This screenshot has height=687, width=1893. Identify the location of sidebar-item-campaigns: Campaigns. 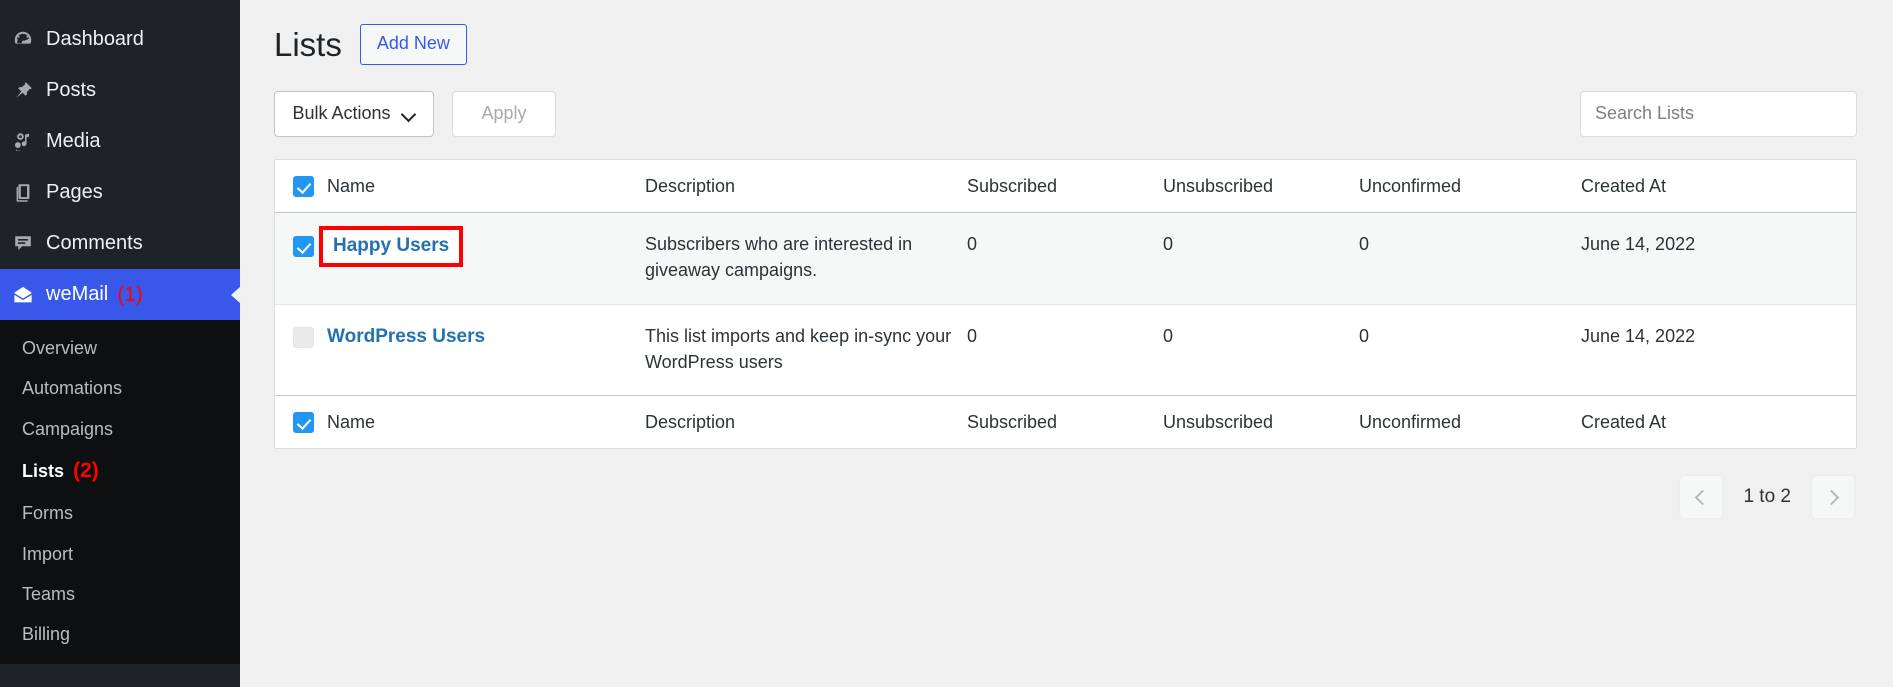
(120, 429).